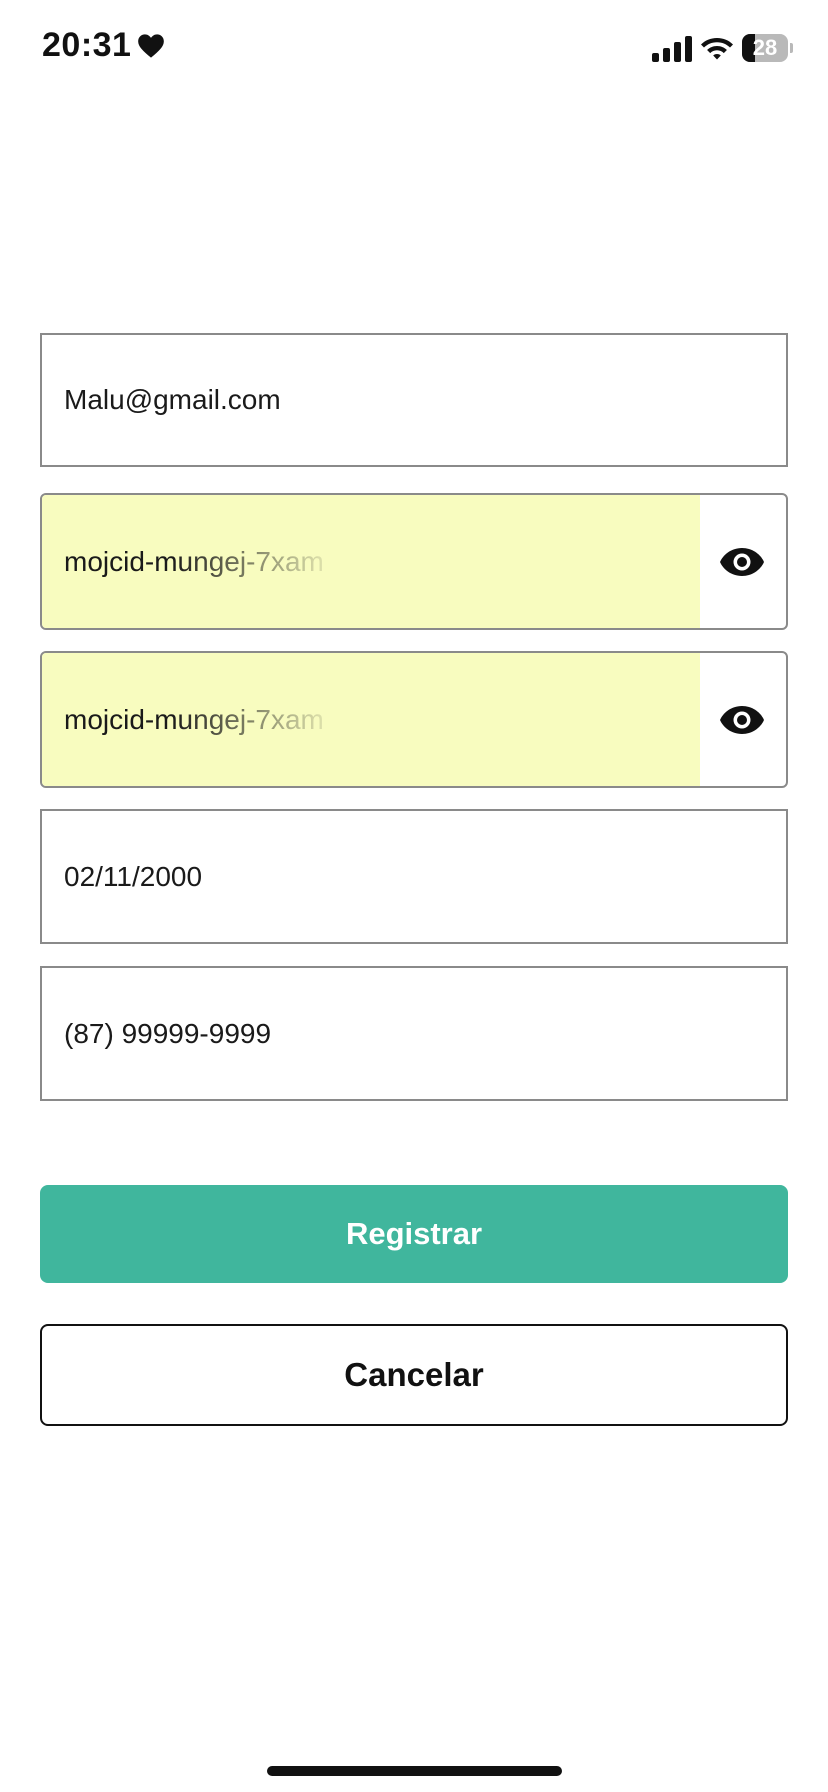 This screenshot has height=1792, width=828. What do you see at coordinates (168, 1033) in the screenshot?
I see `phone-value: (87) 99999-9999` at bounding box center [168, 1033].